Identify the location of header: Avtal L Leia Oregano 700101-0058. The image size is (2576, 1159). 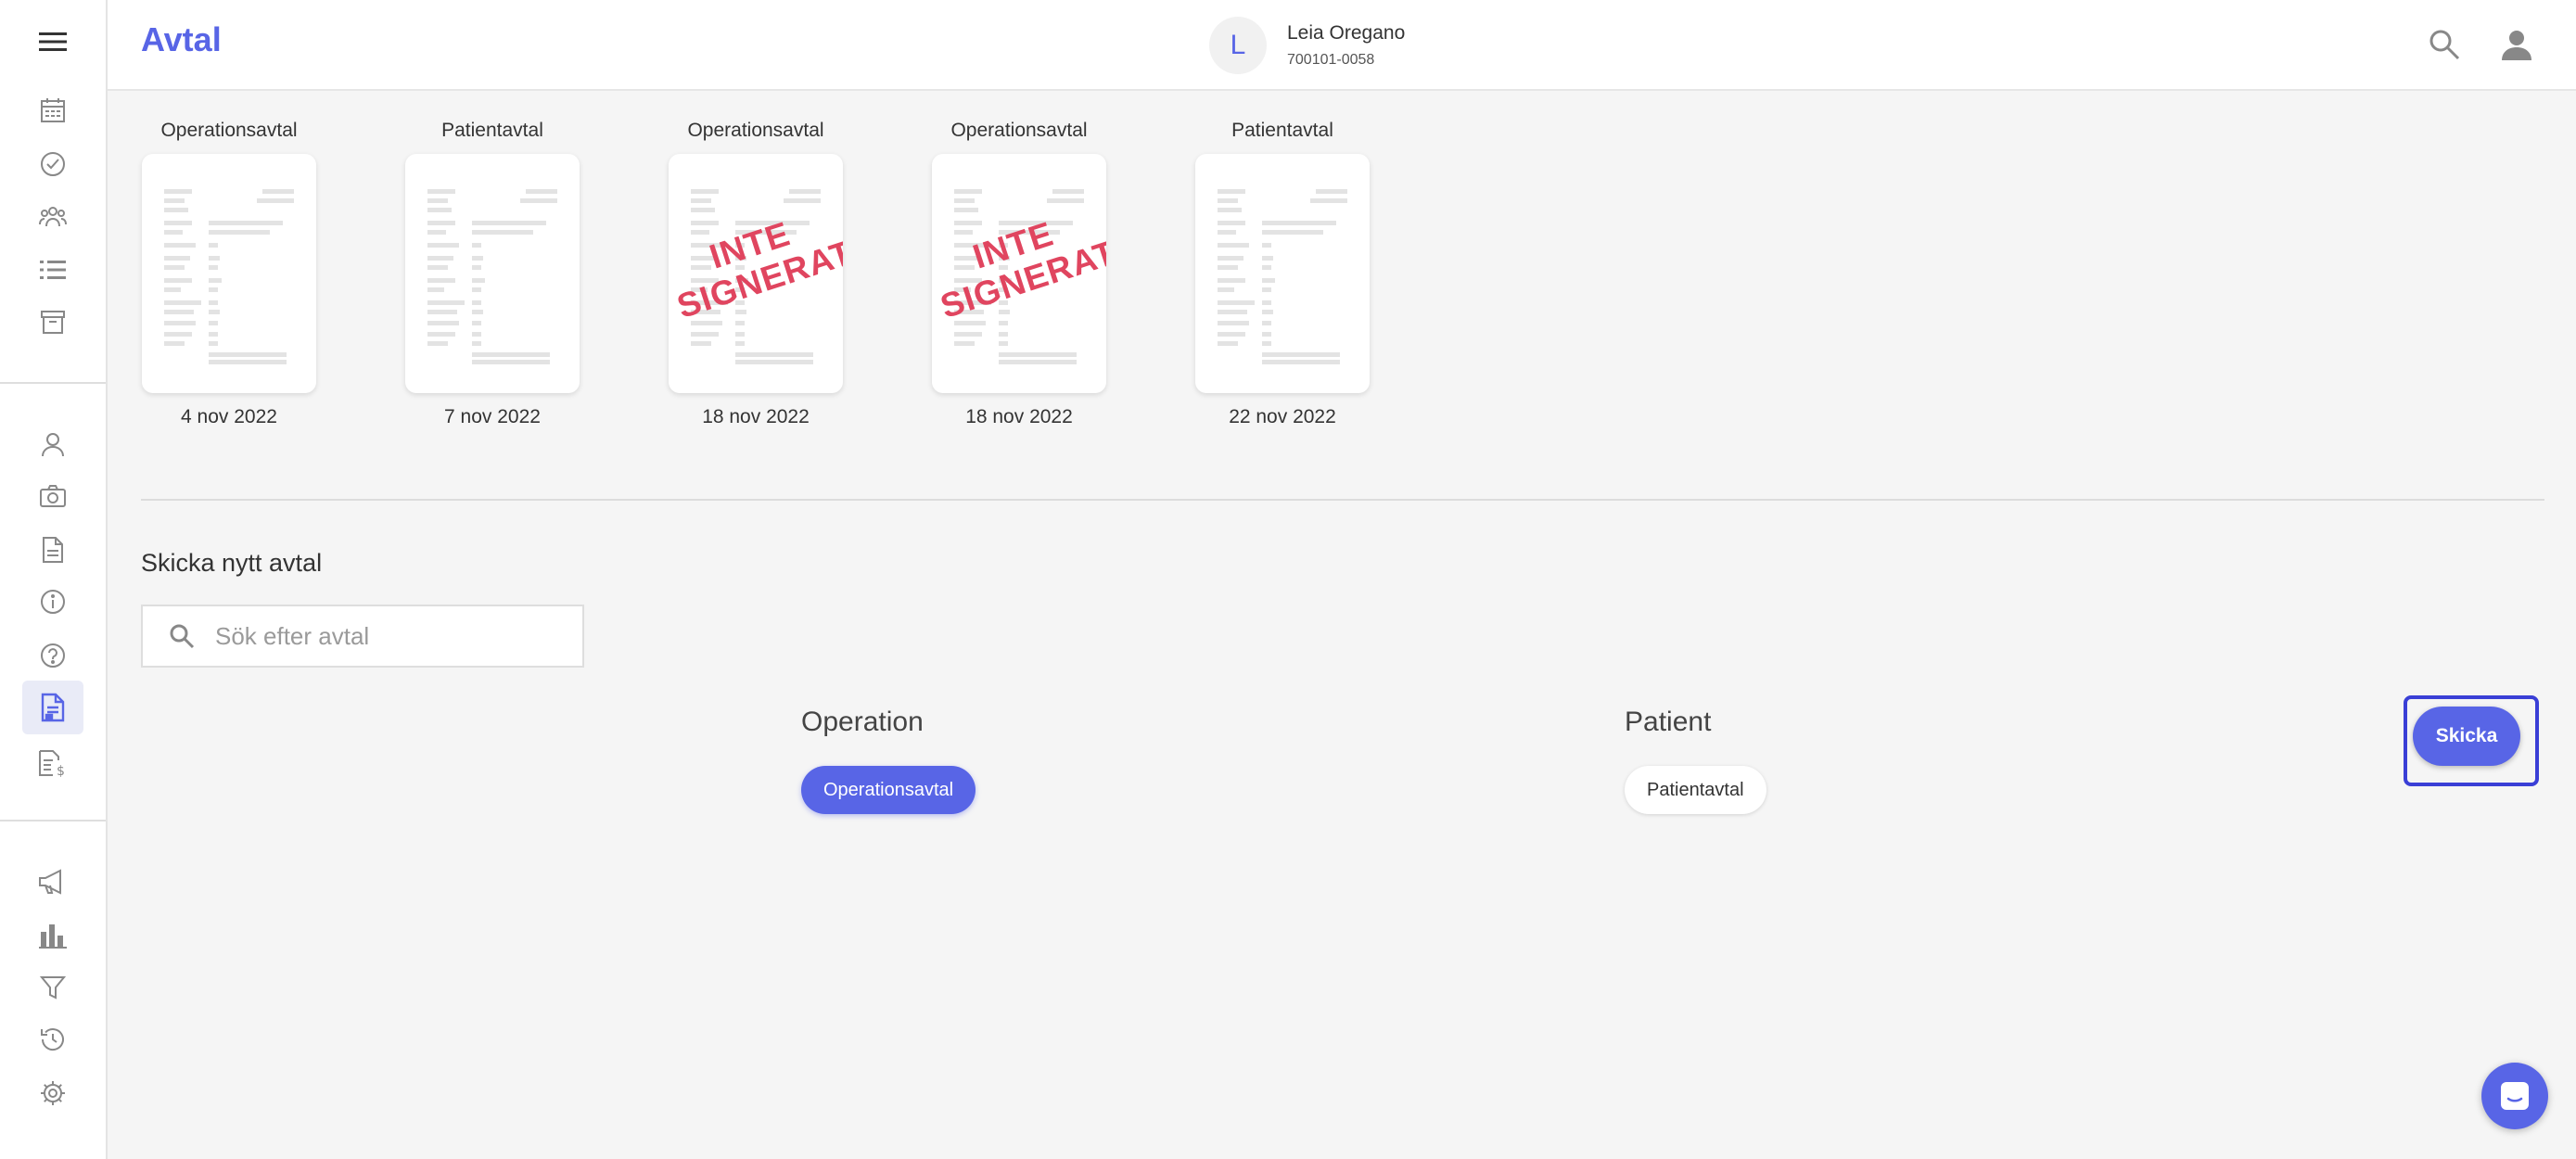
(1342, 45).